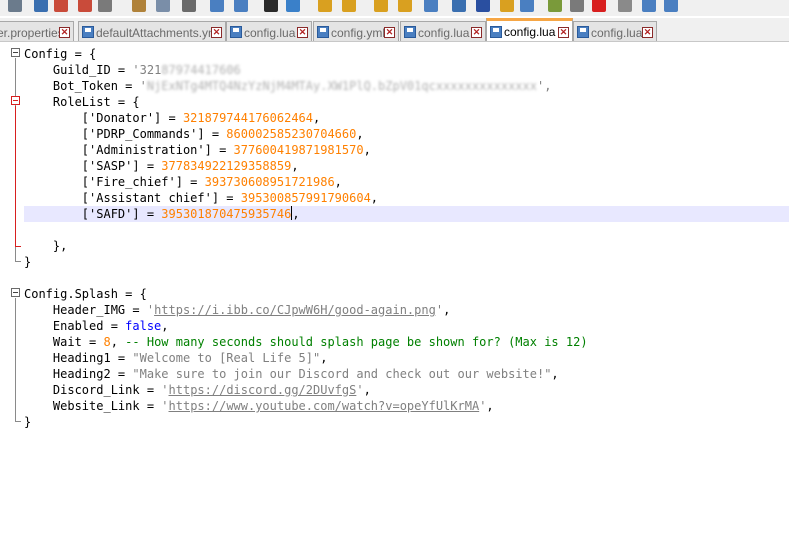  I want to click on play-macro-icon, so click(625, 6).